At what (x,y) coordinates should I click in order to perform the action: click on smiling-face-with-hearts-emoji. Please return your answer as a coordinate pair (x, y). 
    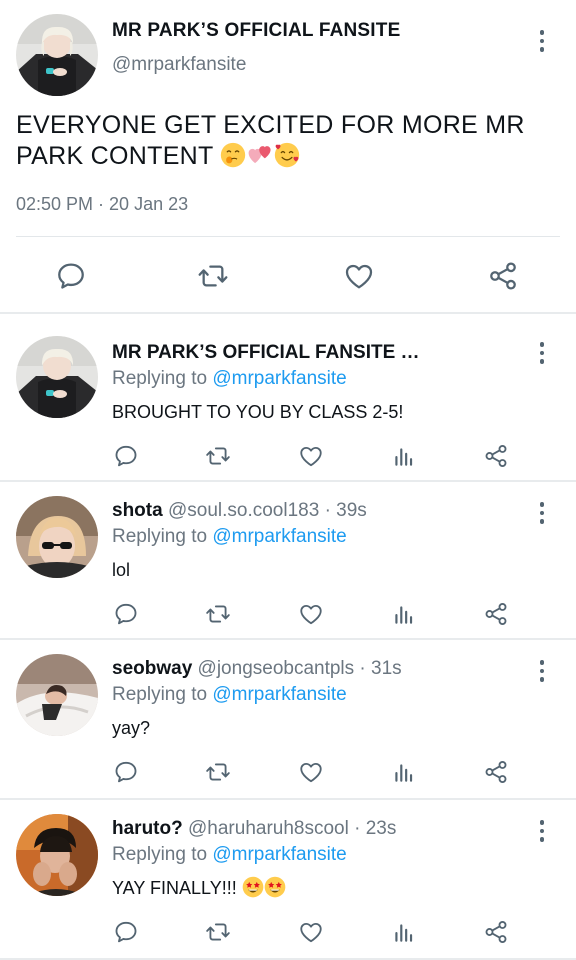
    Looking at the image, I should click on (287, 155).